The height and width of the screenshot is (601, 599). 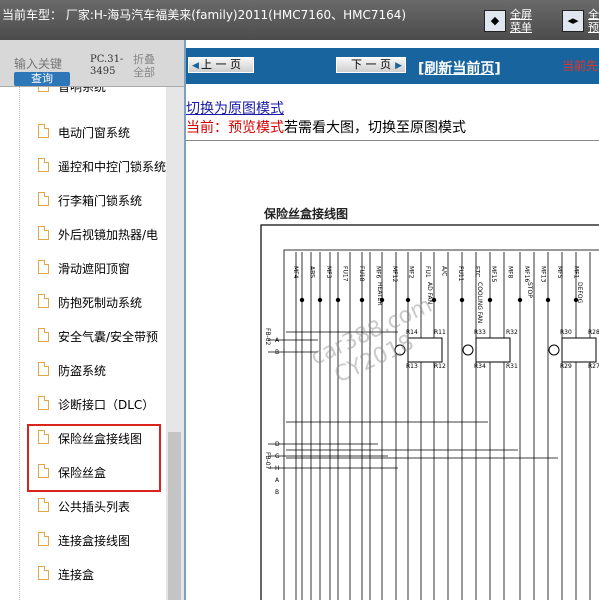 I want to click on fuse-label: MF6, so click(x=378, y=272).